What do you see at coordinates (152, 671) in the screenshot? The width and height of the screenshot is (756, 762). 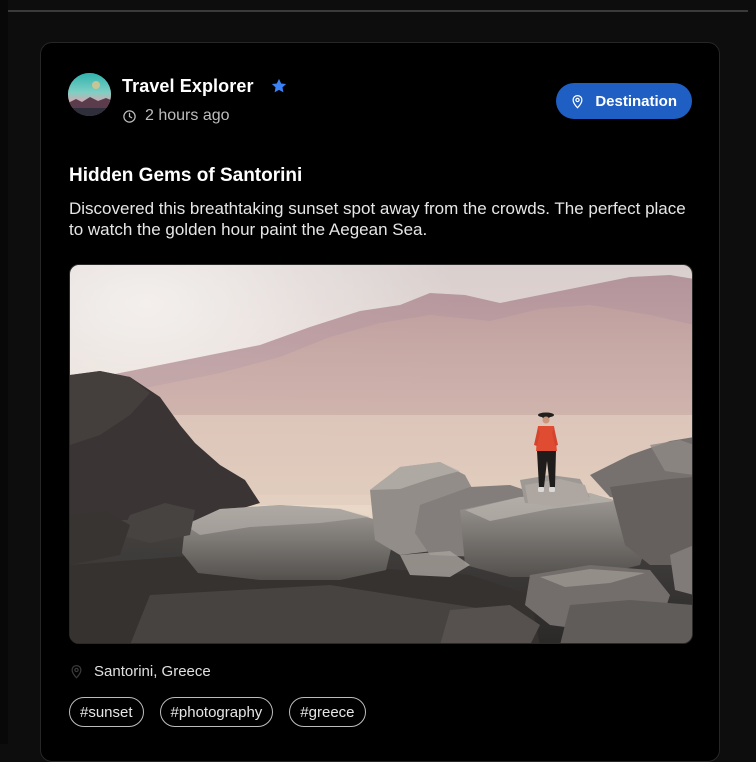 I see `location-text: Santorini, Greece` at bounding box center [152, 671].